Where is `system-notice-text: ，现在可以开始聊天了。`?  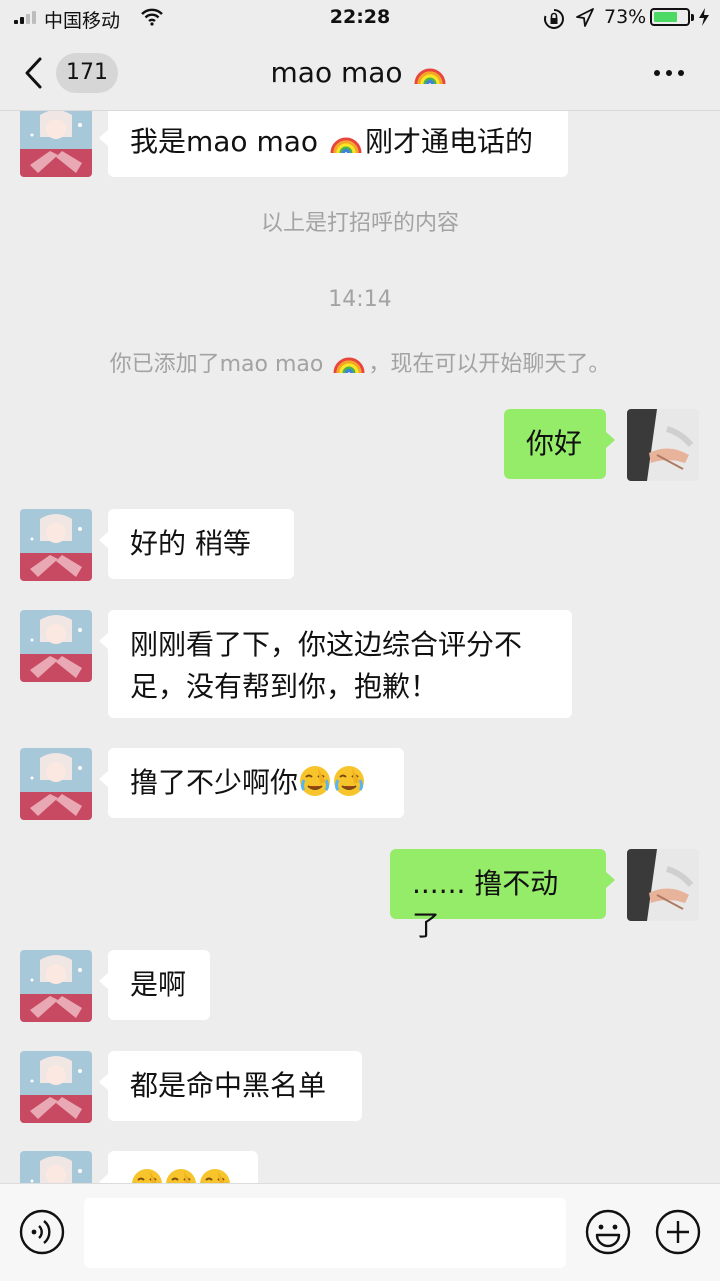 system-notice-text: ，现在可以开始聊天了。 is located at coordinates (489, 364).